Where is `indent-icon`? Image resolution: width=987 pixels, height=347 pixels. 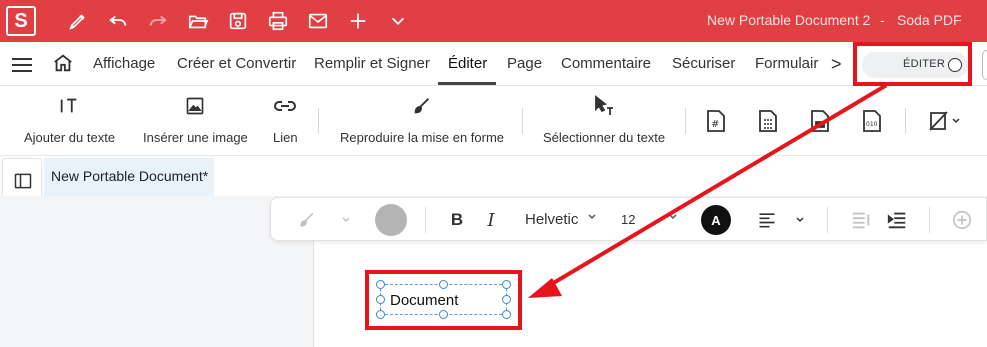 indent-icon is located at coordinates (897, 220).